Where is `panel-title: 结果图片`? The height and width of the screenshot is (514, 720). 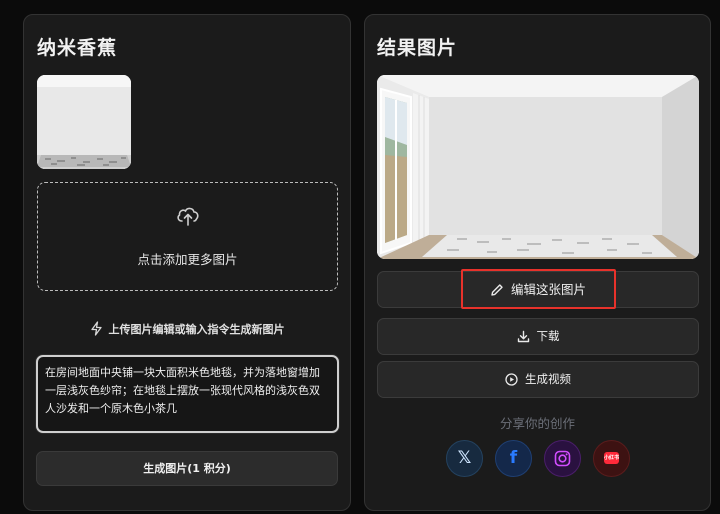 panel-title: 结果图片 is located at coordinates (417, 48).